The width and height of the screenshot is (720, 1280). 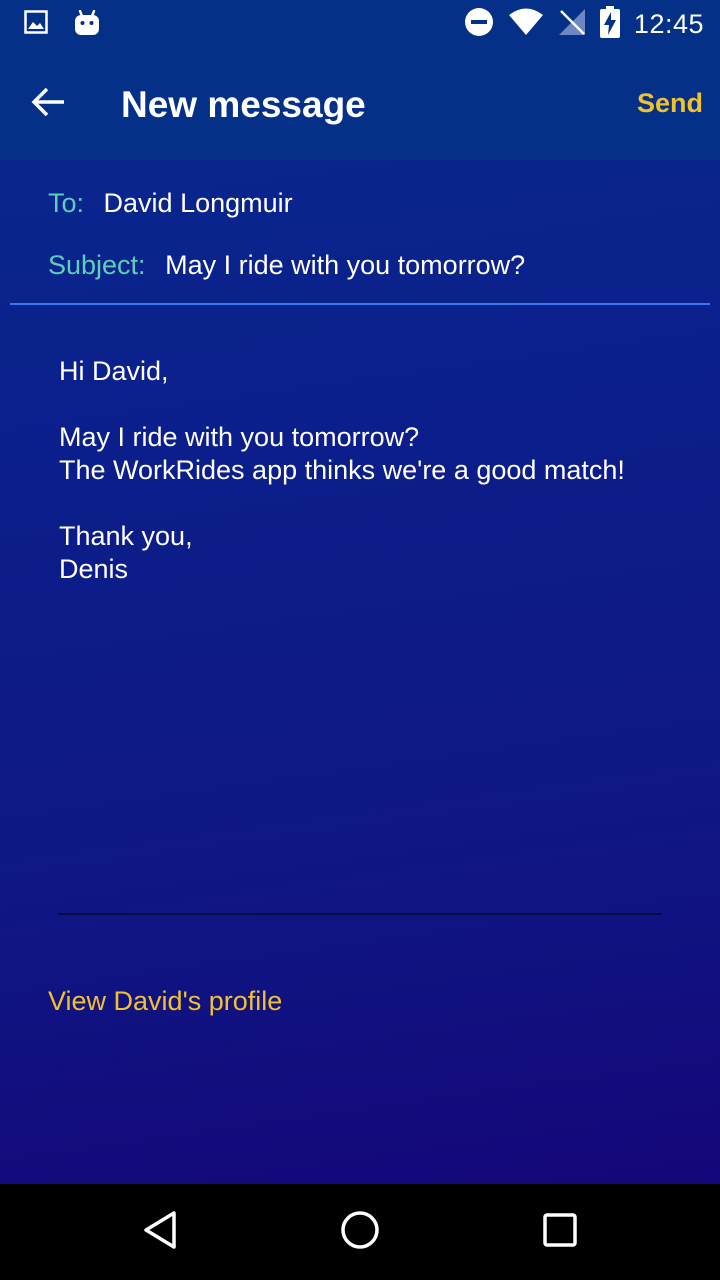 I want to click on app-bar: New message Send, so click(x=360, y=104).